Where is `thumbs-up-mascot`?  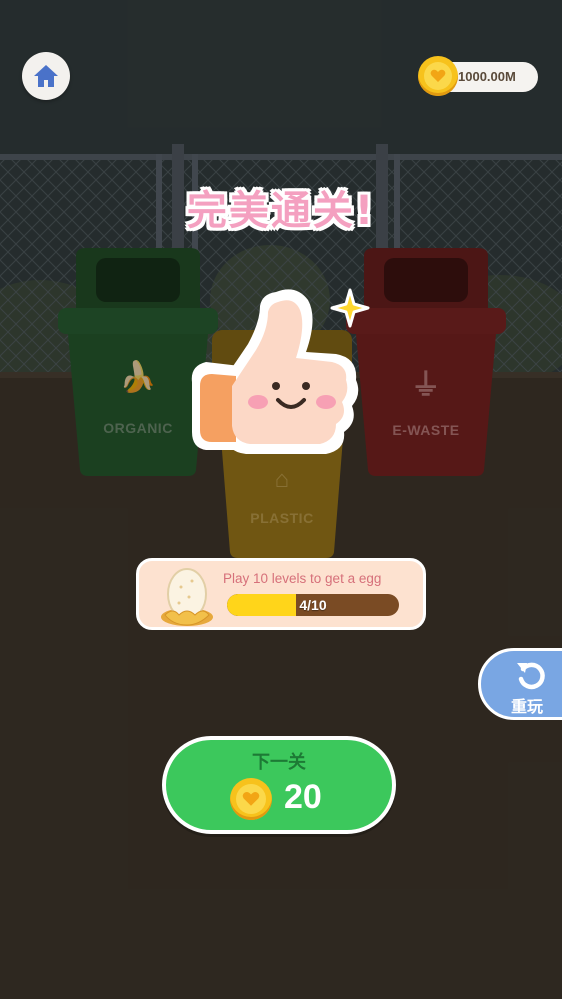 thumbs-up-mascot is located at coordinates (280, 371).